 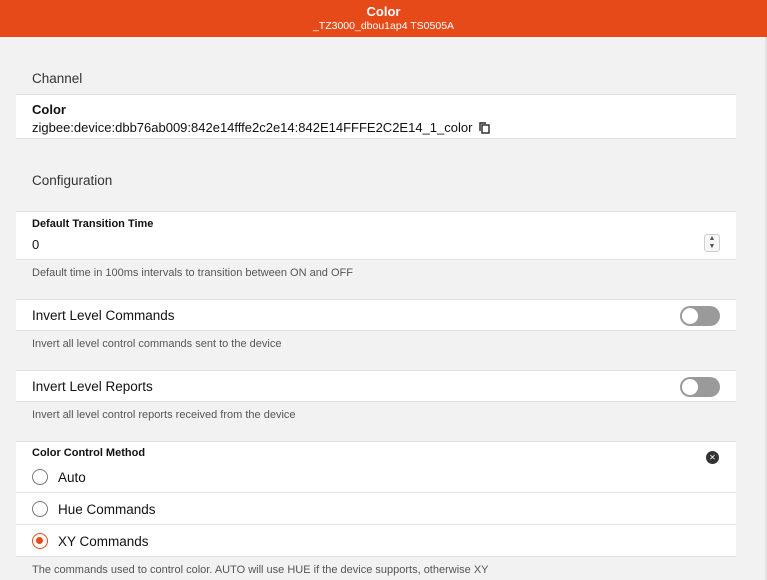 What do you see at coordinates (103, 541) in the screenshot?
I see `radio-xy-commands-label: XY Commands` at bounding box center [103, 541].